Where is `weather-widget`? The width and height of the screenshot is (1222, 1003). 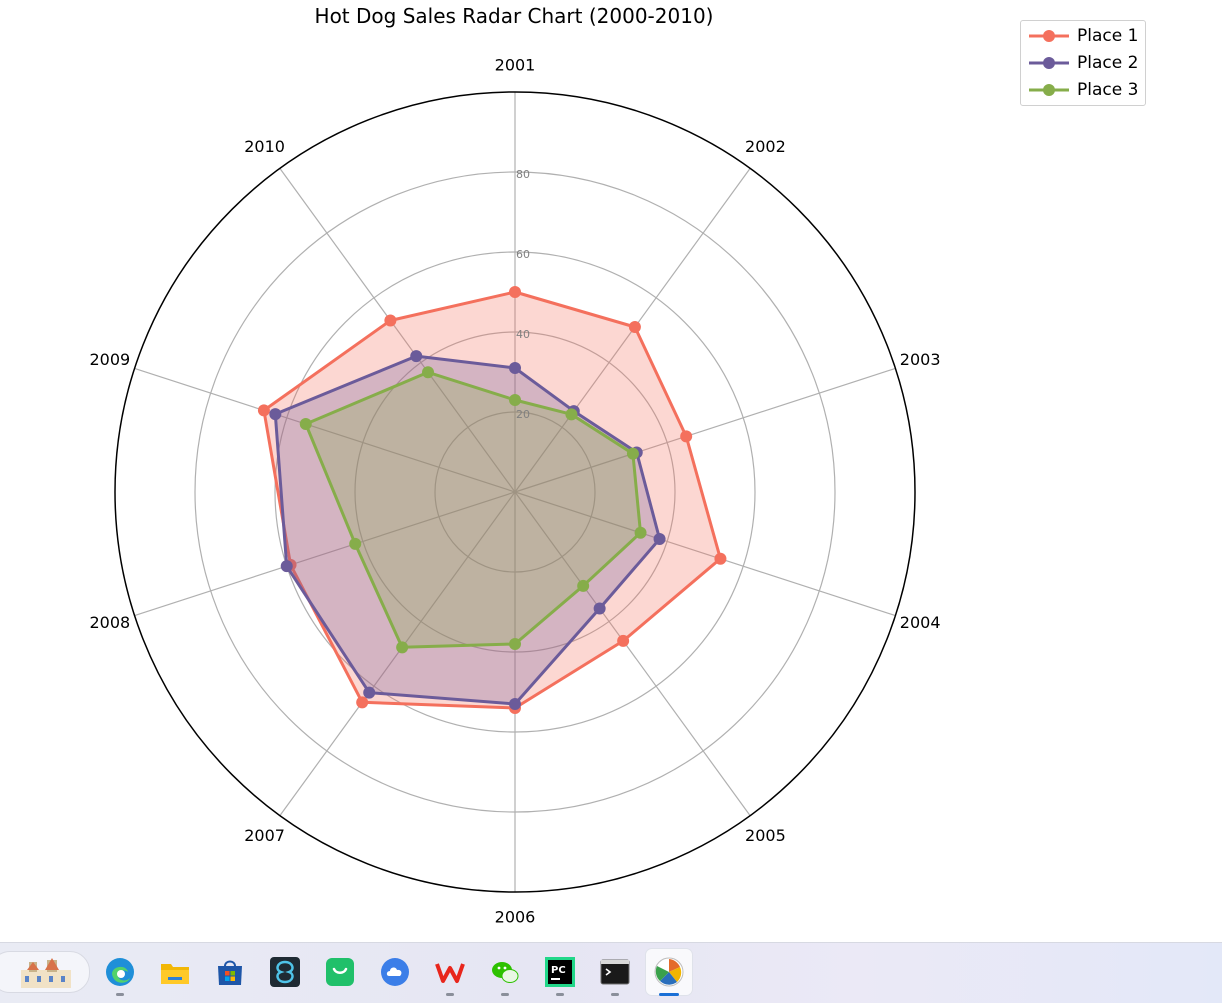
weather-widget is located at coordinates (45, 972).